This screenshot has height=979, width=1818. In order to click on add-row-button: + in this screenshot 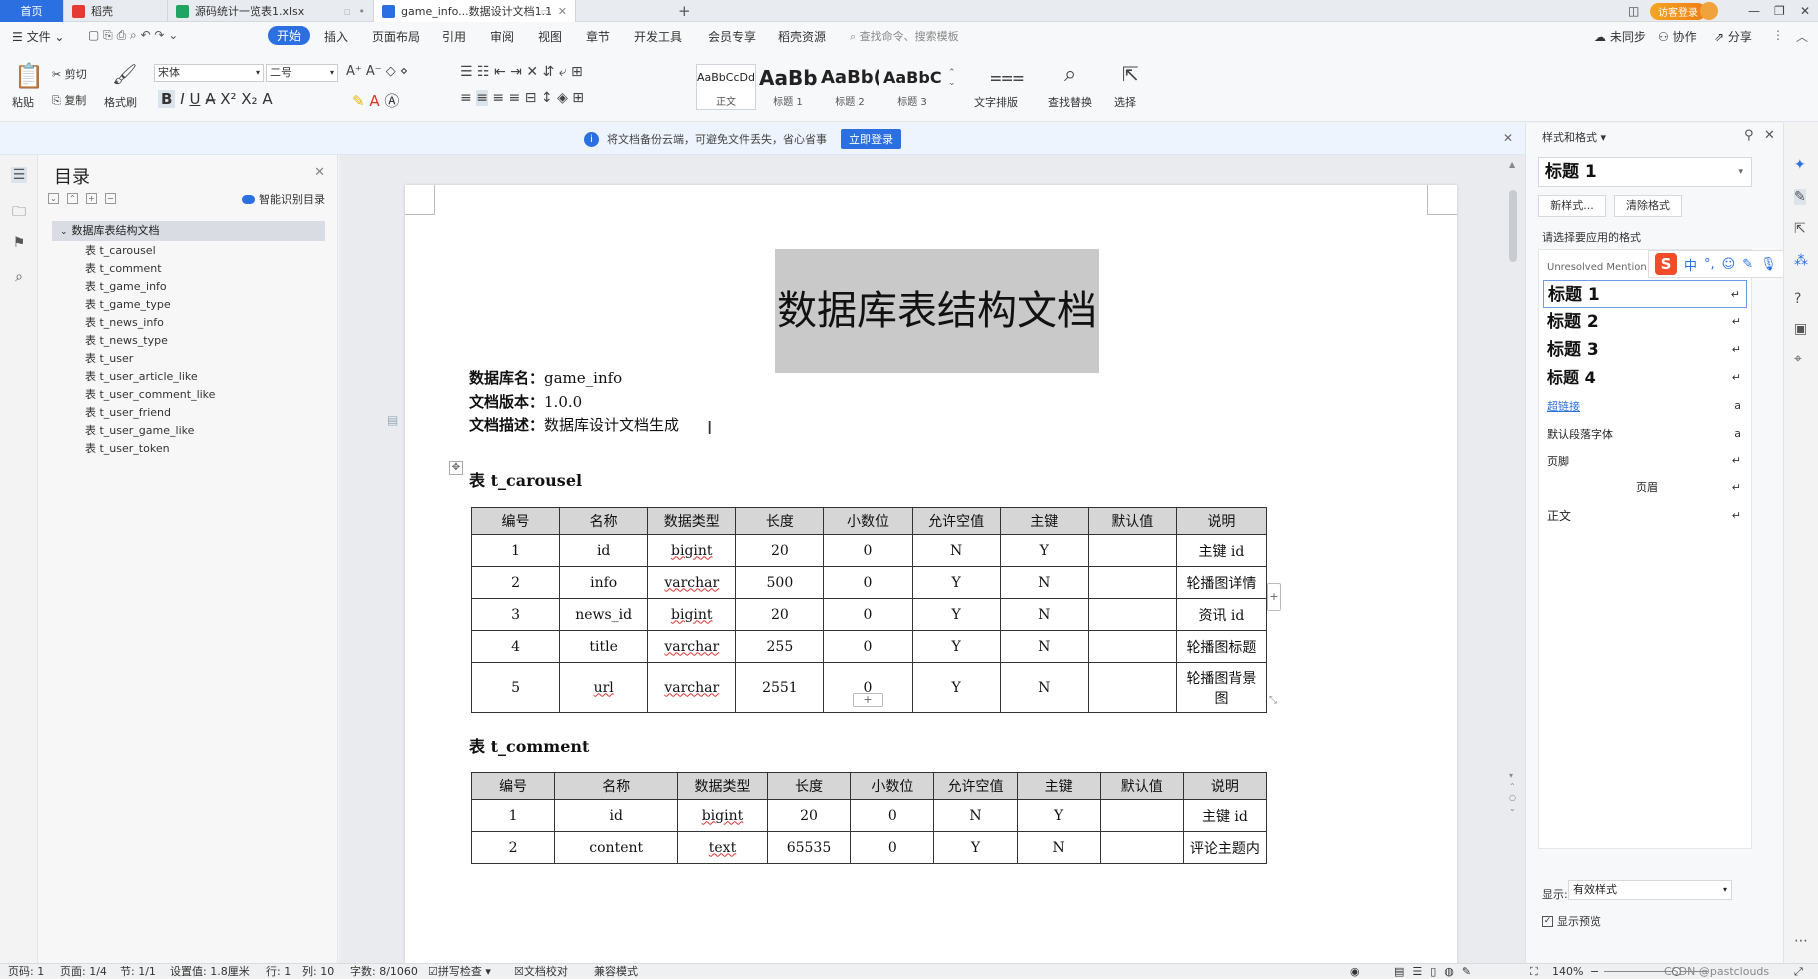, I will do `click(868, 700)`.